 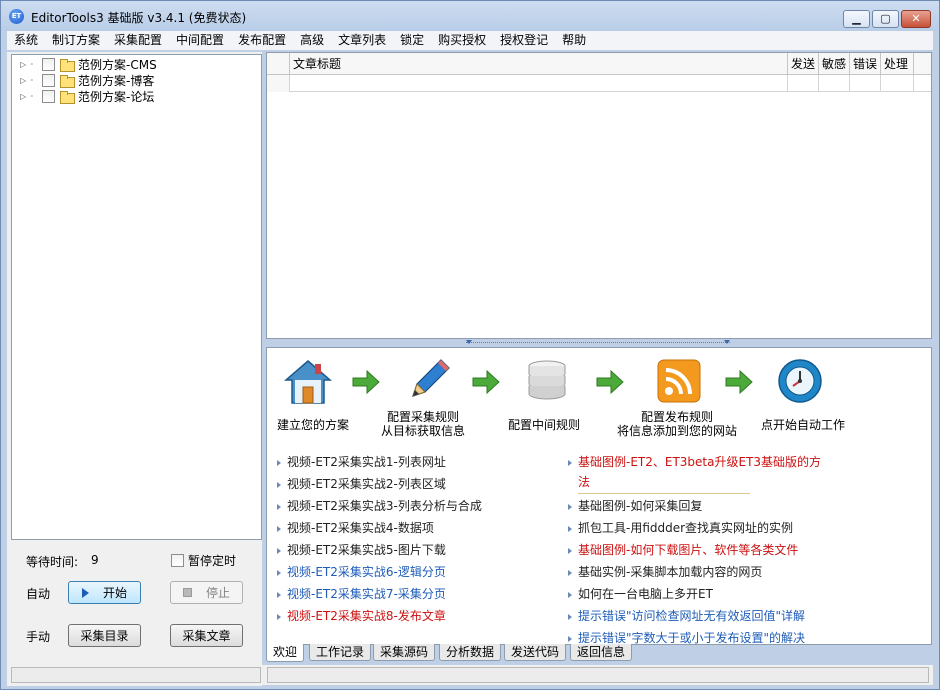 What do you see at coordinates (362, 40) in the screenshot?
I see `menu-article-list: 文章列表` at bounding box center [362, 40].